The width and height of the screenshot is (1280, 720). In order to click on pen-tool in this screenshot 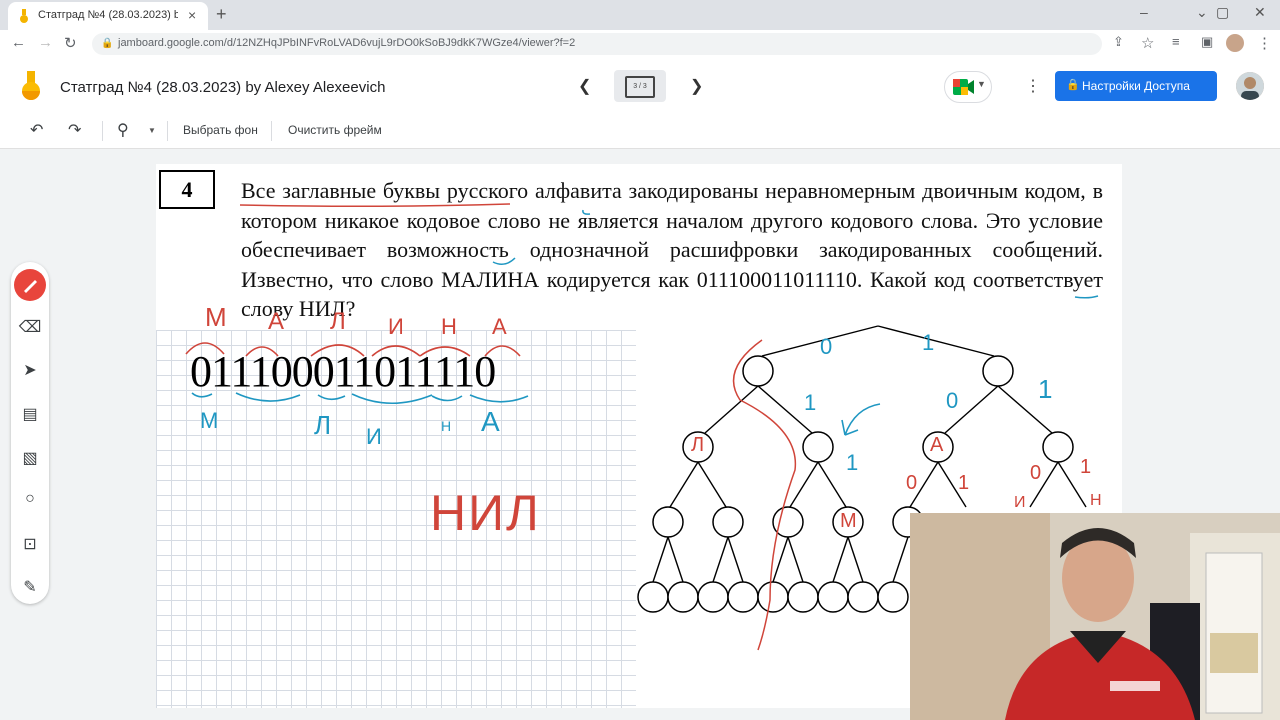, I will do `click(30, 287)`.